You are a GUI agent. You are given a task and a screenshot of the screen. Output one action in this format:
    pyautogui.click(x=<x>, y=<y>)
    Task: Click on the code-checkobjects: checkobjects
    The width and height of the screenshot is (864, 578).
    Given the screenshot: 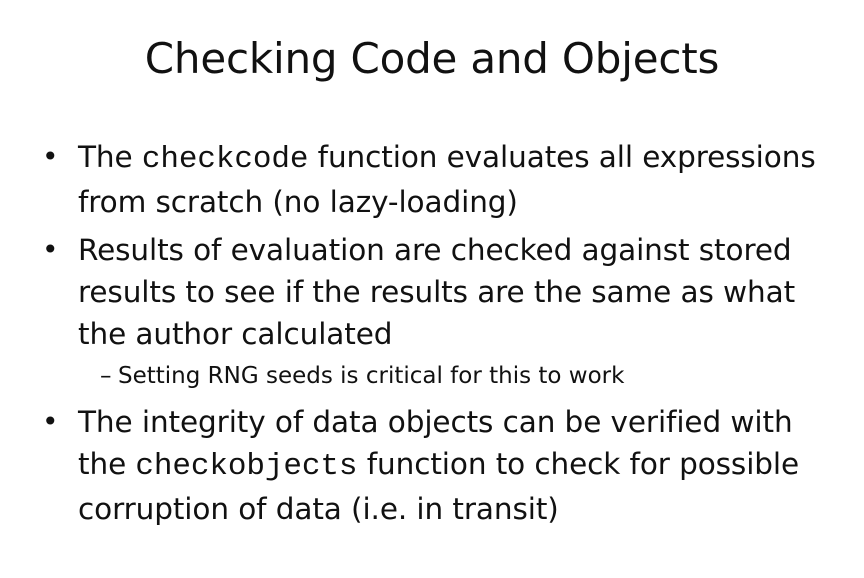 What is the action you would take?
    pyautogui.click(x=246, y=466)
    